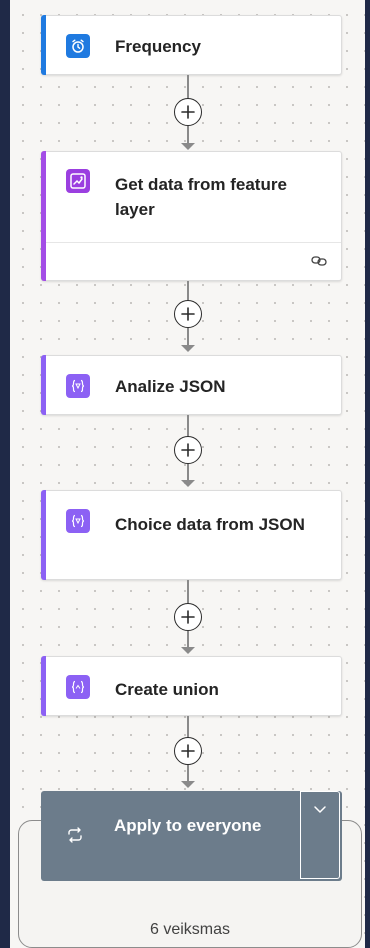  I want to click on loop-icon, so click(75, 835).